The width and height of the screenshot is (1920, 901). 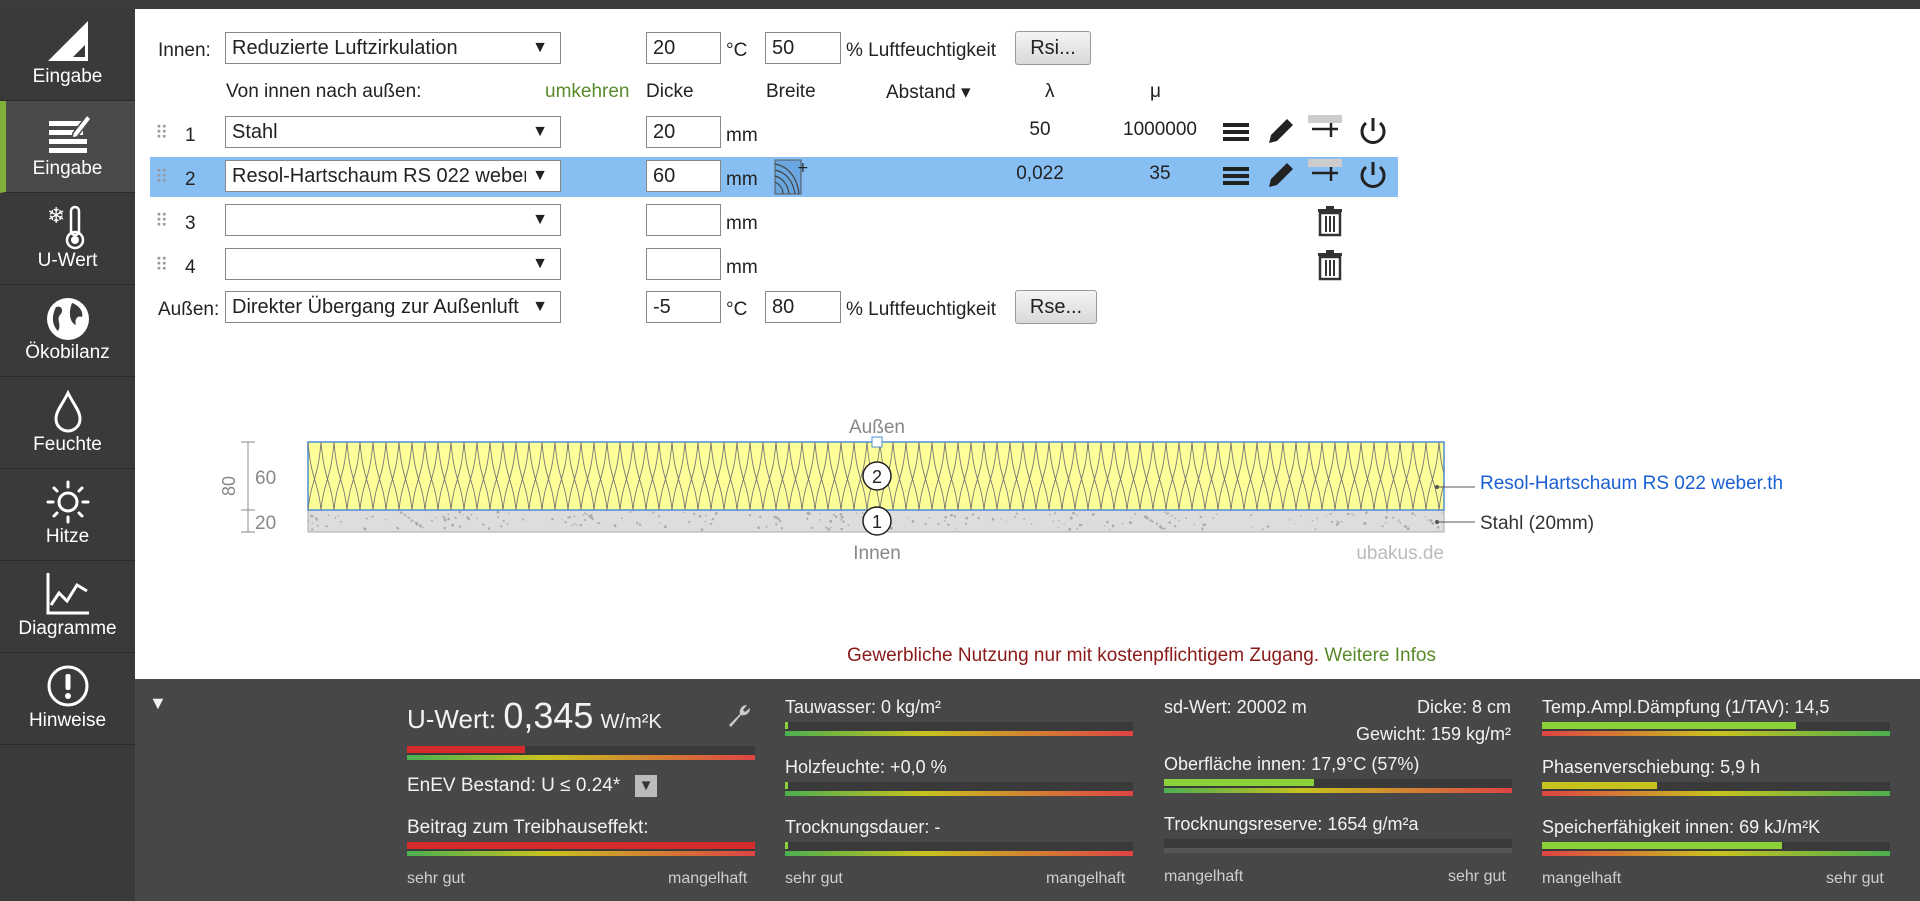 I want to click on layer-1-insert-icon, so click(x=1326, y=129).